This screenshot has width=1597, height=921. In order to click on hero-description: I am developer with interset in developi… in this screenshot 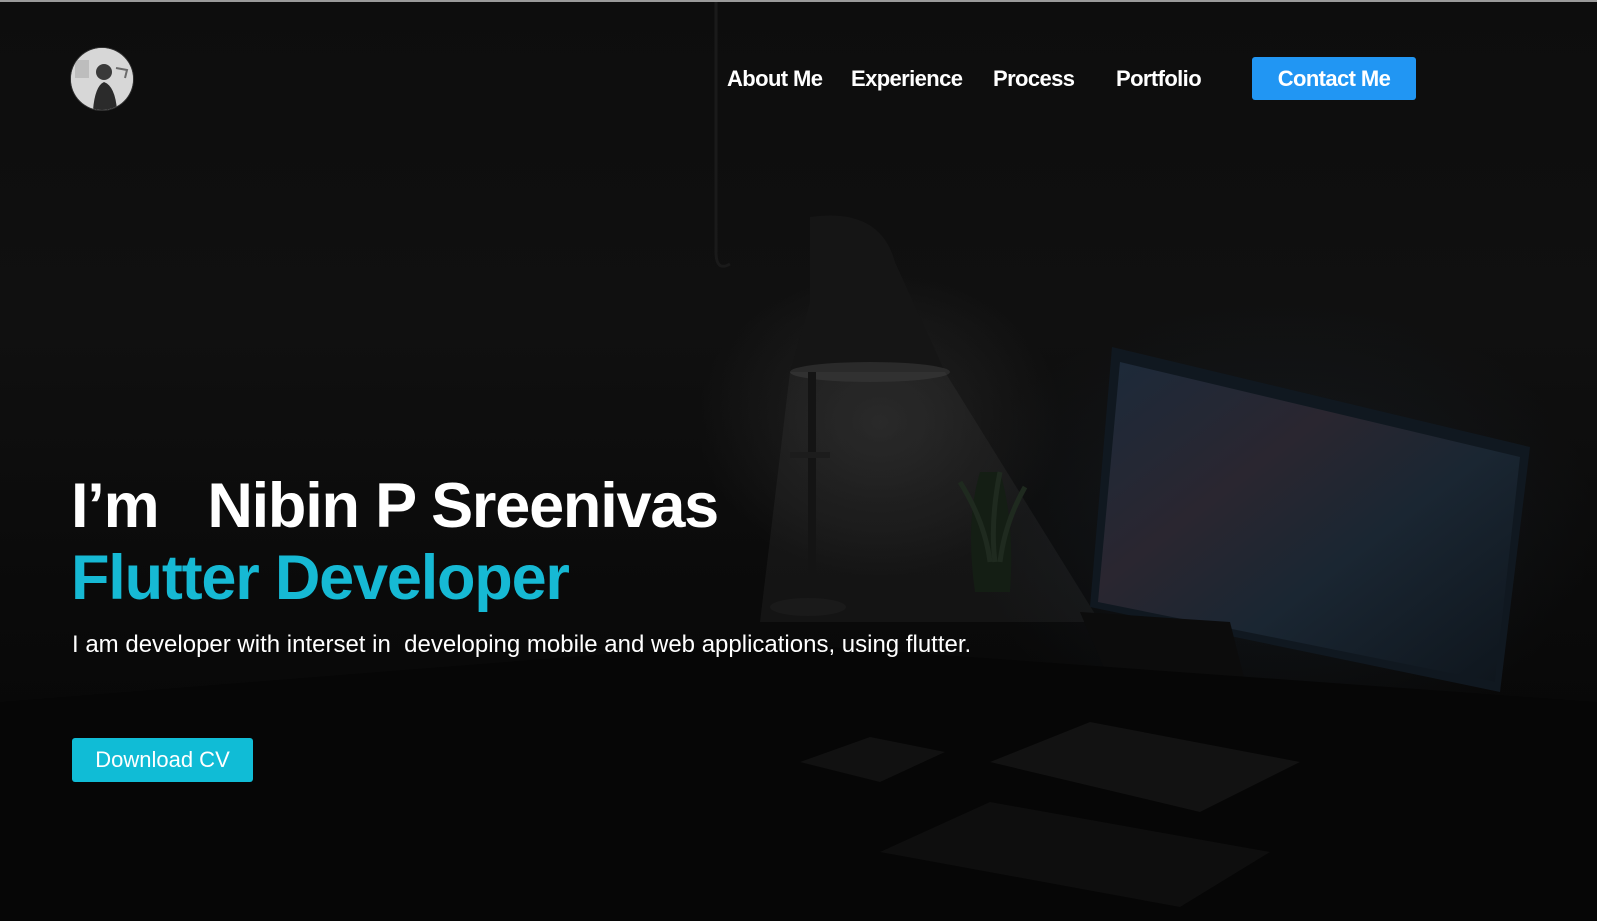, I will do `click(522, 644)`.